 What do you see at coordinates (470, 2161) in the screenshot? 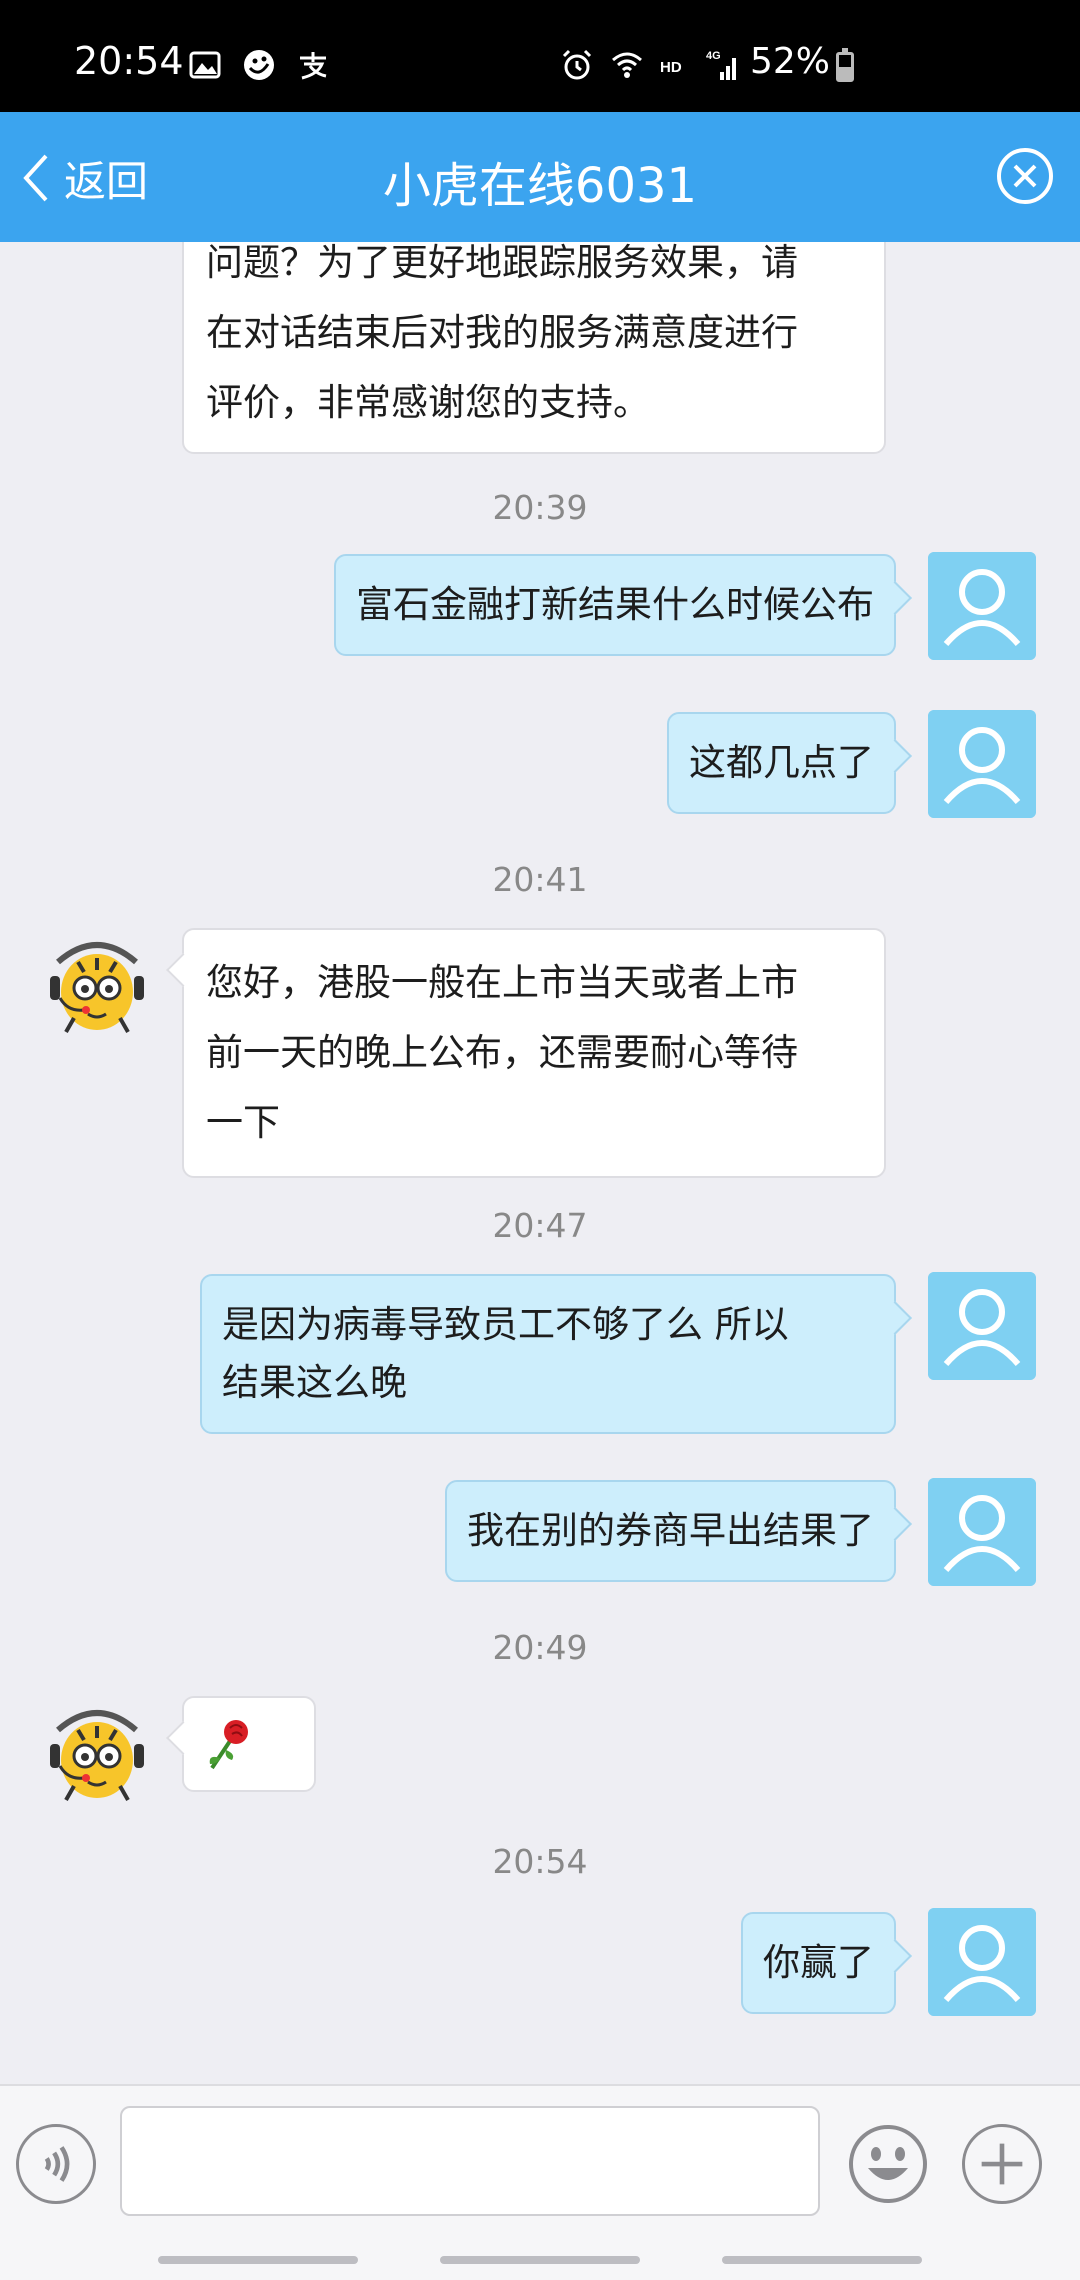
I see `message-input` at bounding box center [470, 2161].